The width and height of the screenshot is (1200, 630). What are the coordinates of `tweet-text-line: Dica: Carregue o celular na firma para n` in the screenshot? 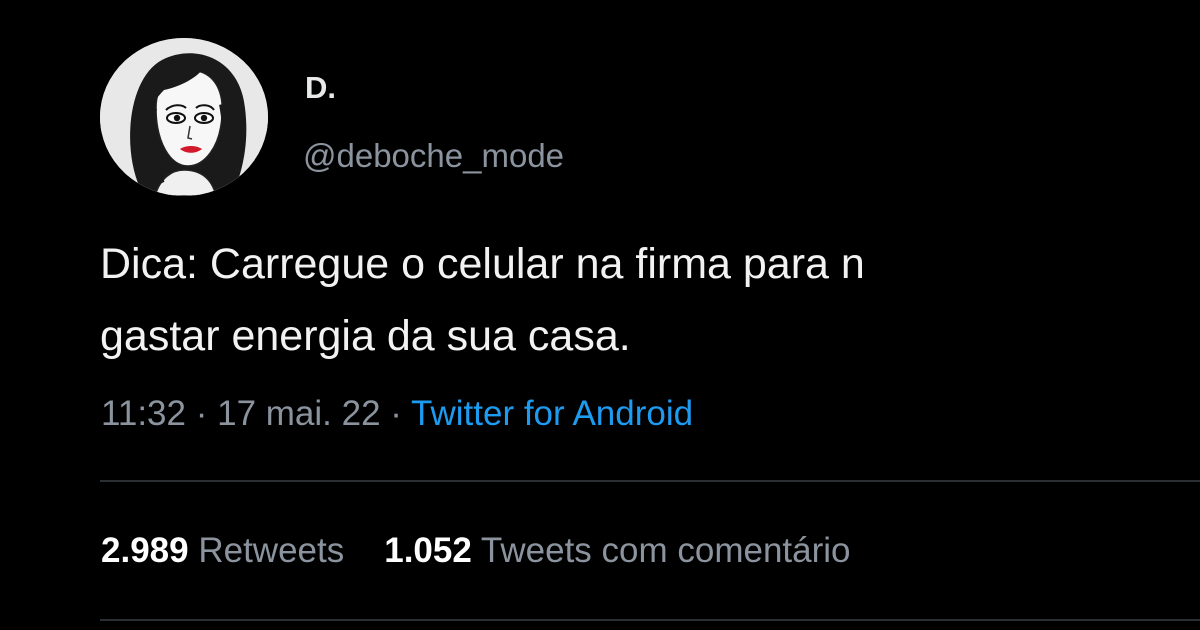 It's located at (482, 264).